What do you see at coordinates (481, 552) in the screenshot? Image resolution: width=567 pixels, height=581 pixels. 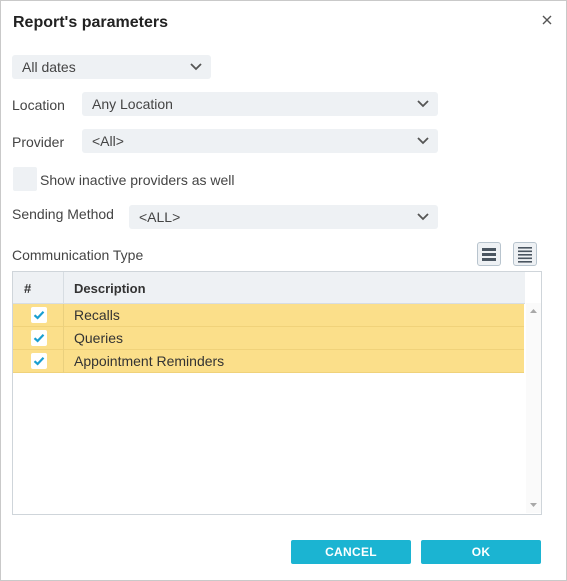 I see `ok-button: OK` at bounding box center [481, 552].